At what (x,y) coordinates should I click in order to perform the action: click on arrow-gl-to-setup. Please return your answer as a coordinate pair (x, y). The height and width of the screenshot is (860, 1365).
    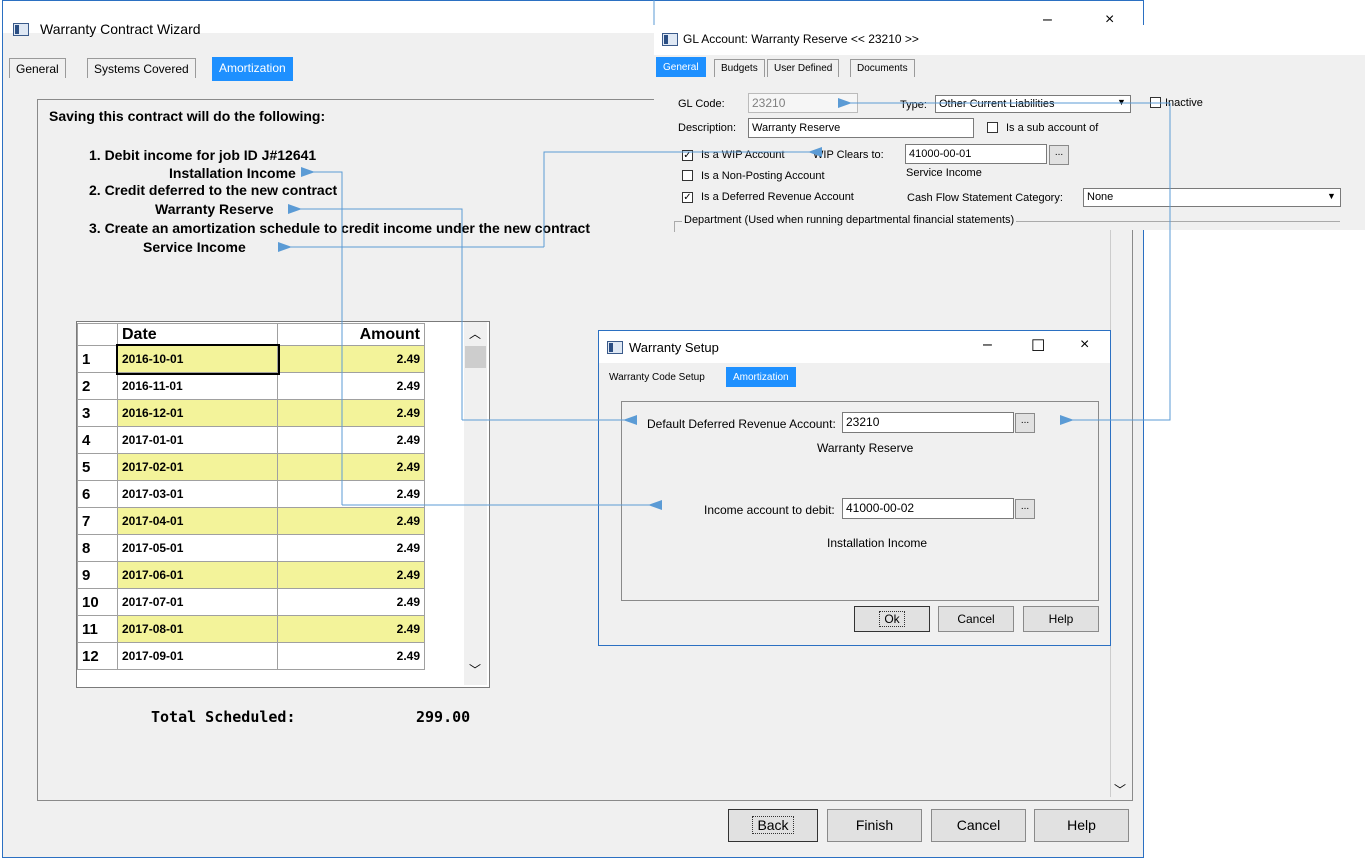
    Looking at the image, I should click on (1115, 264).